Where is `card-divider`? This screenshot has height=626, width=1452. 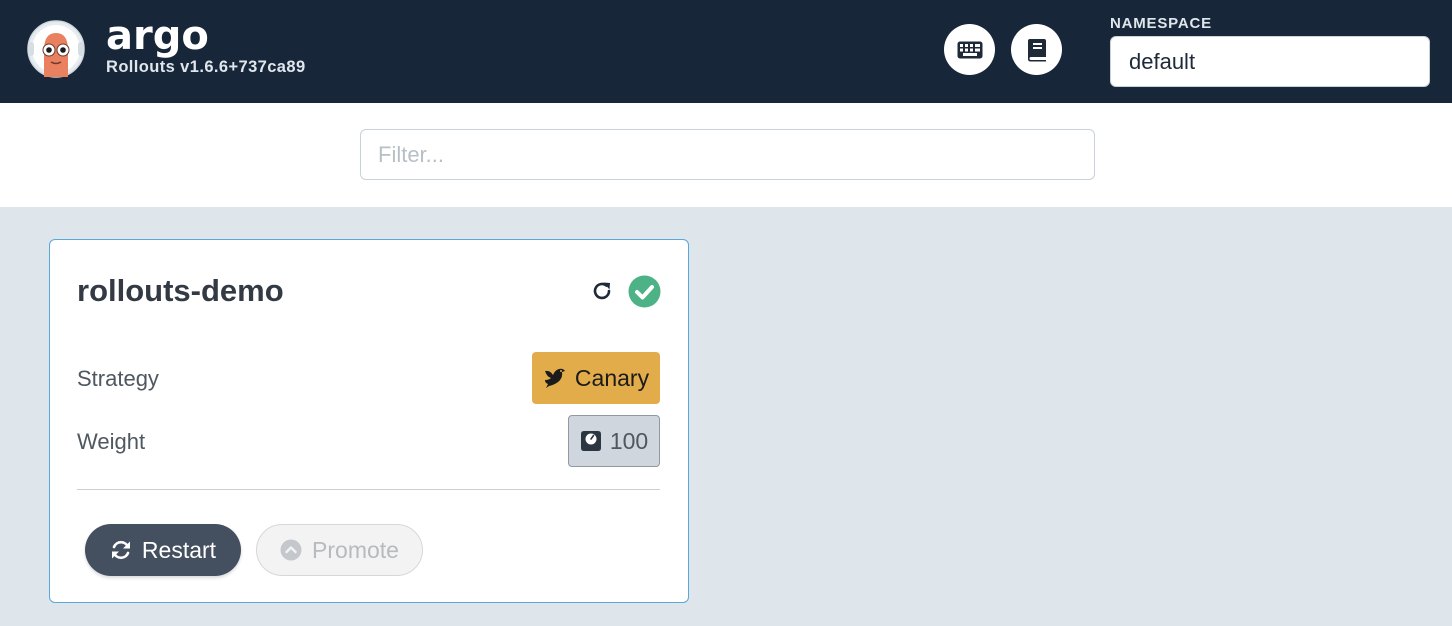 card-divider is located at coordinates (368, 489).